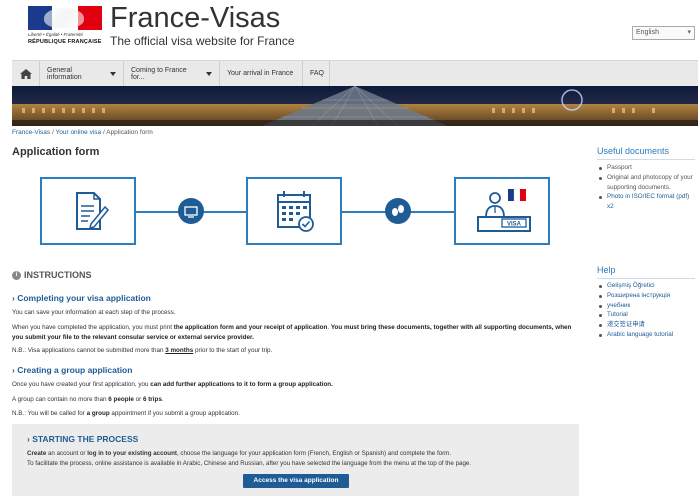 The height and width of the screenshot is (503, 700). What do you see at coordinates (626, 324) in the screenshot?
I see `help-link: 递交签证申请` at bounding box center [626, 324].